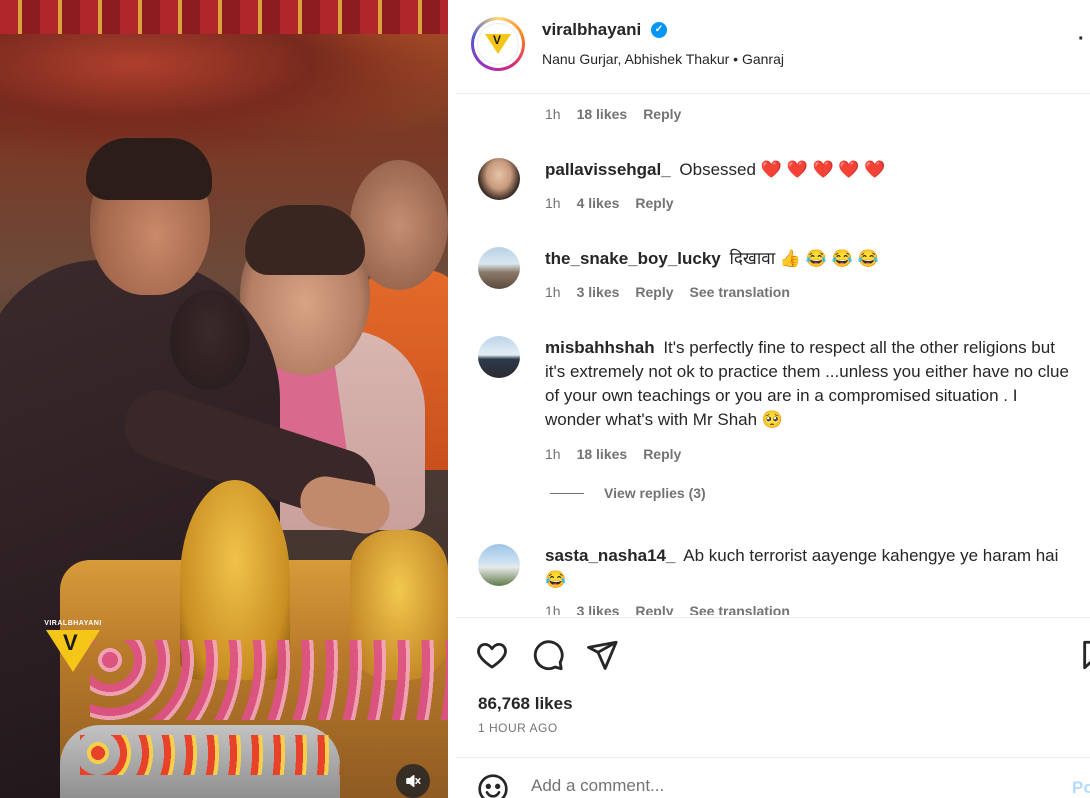 The image size is (1090, 798). Describe the element at coordinates (224, 17) in the screenshot. I see `temple-canopy` at that location.